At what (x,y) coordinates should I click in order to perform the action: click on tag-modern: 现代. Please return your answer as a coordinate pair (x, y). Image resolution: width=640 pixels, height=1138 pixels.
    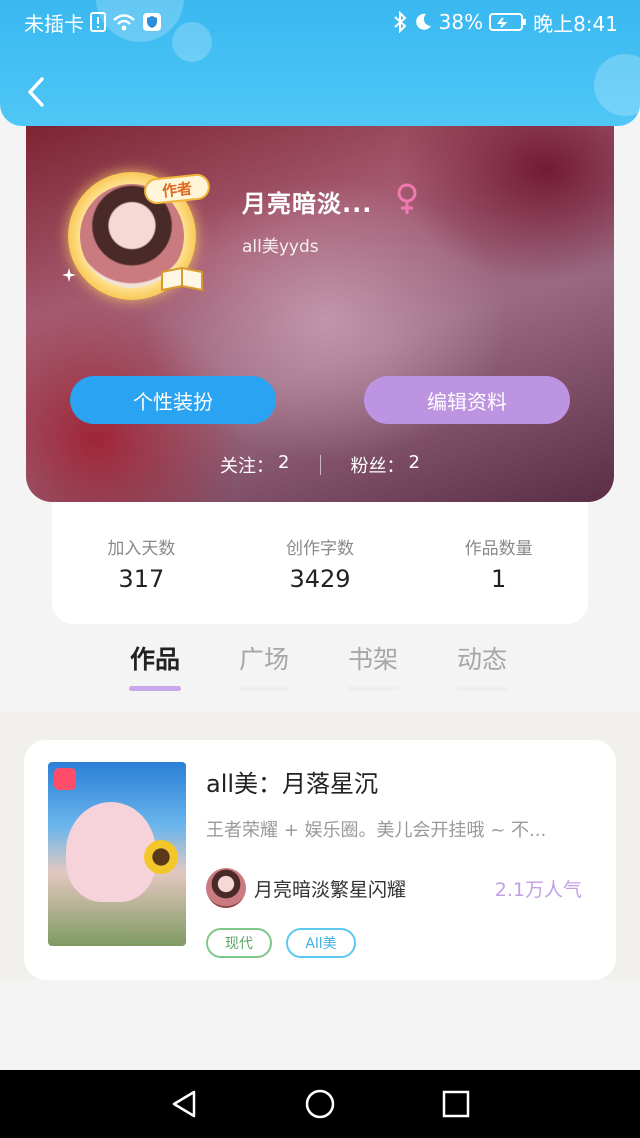
    Looking at the image, I should click on (239, 943).